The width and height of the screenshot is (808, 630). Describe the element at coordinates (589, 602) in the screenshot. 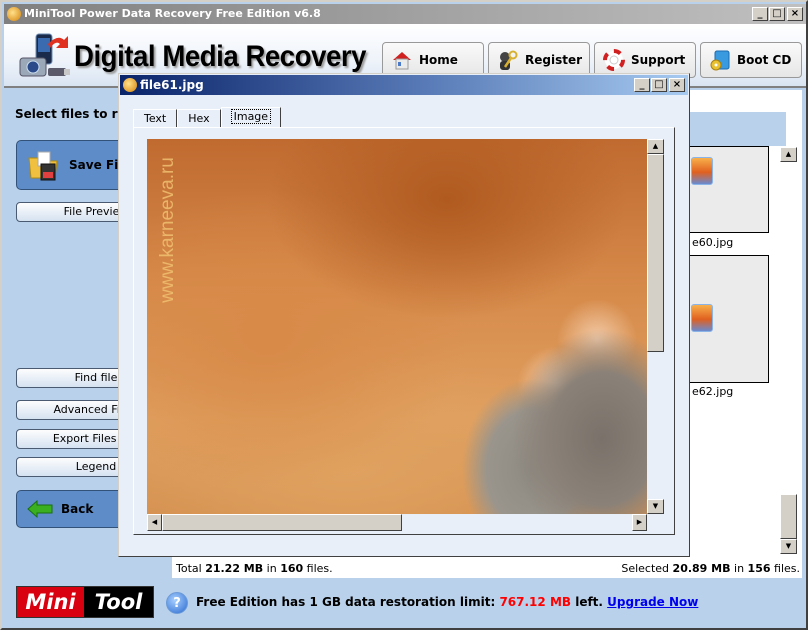

I see `limit-suffix: left.` at that location.